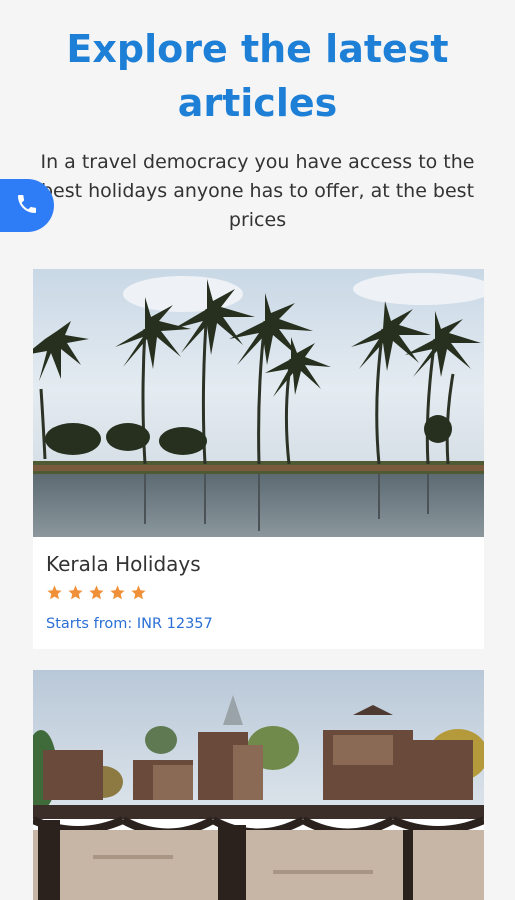  I want to click on call-button, so click(27, 205).